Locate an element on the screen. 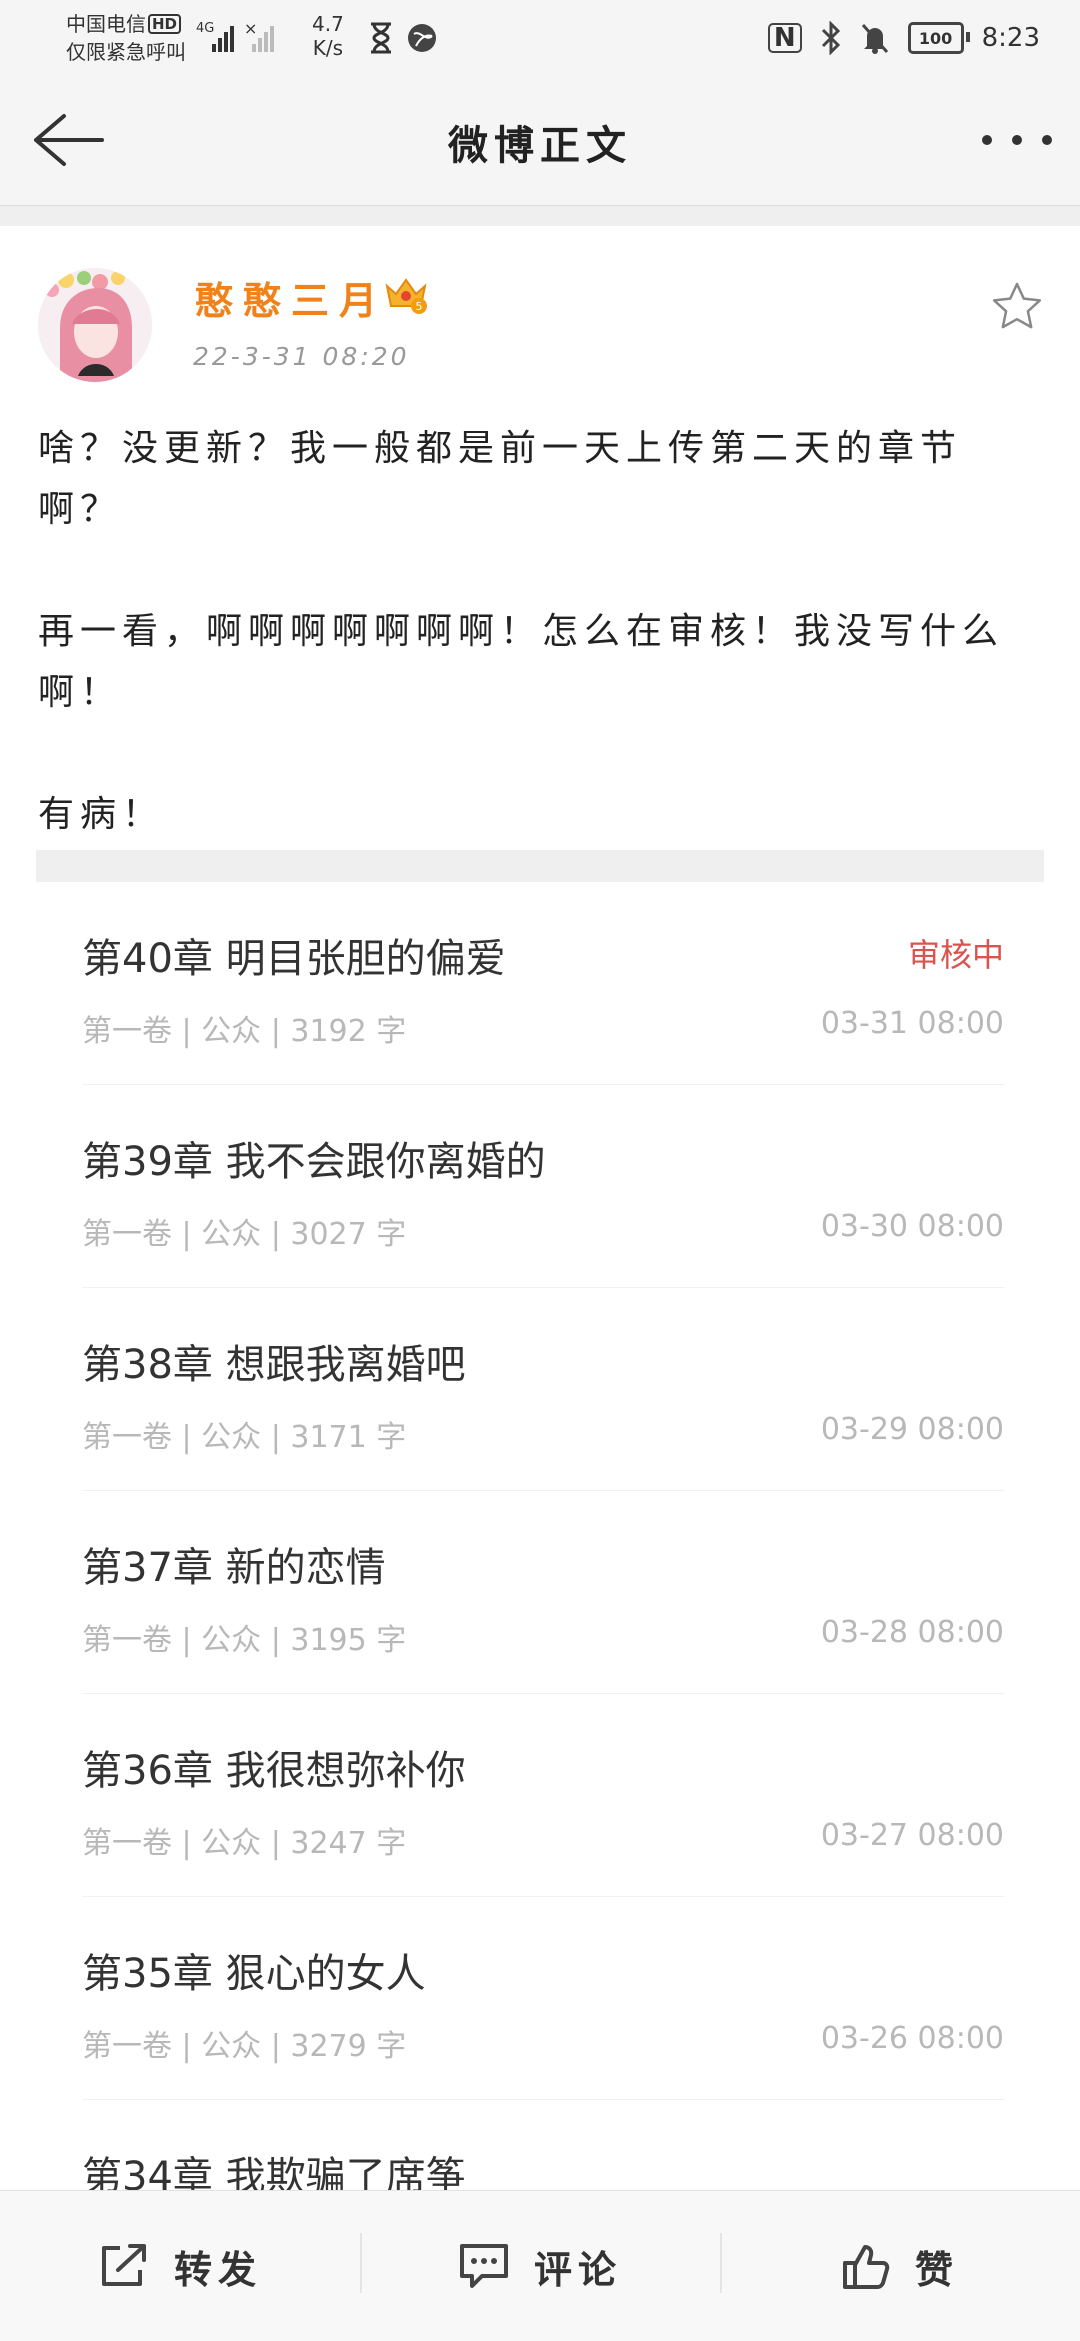 The width and height of the screenshot is (1080, 2341). nfc-icon: N is located at coordinates (784, 38).